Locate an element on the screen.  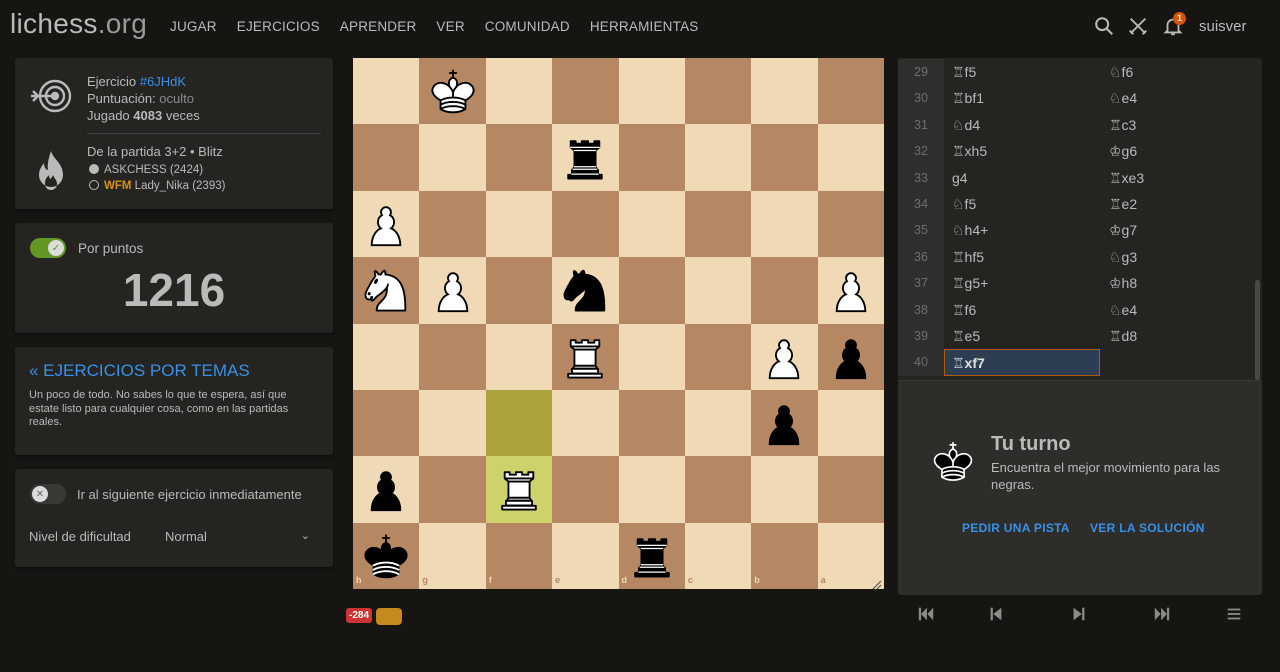
white-rook-f7 is located at coordinates (519, 489).